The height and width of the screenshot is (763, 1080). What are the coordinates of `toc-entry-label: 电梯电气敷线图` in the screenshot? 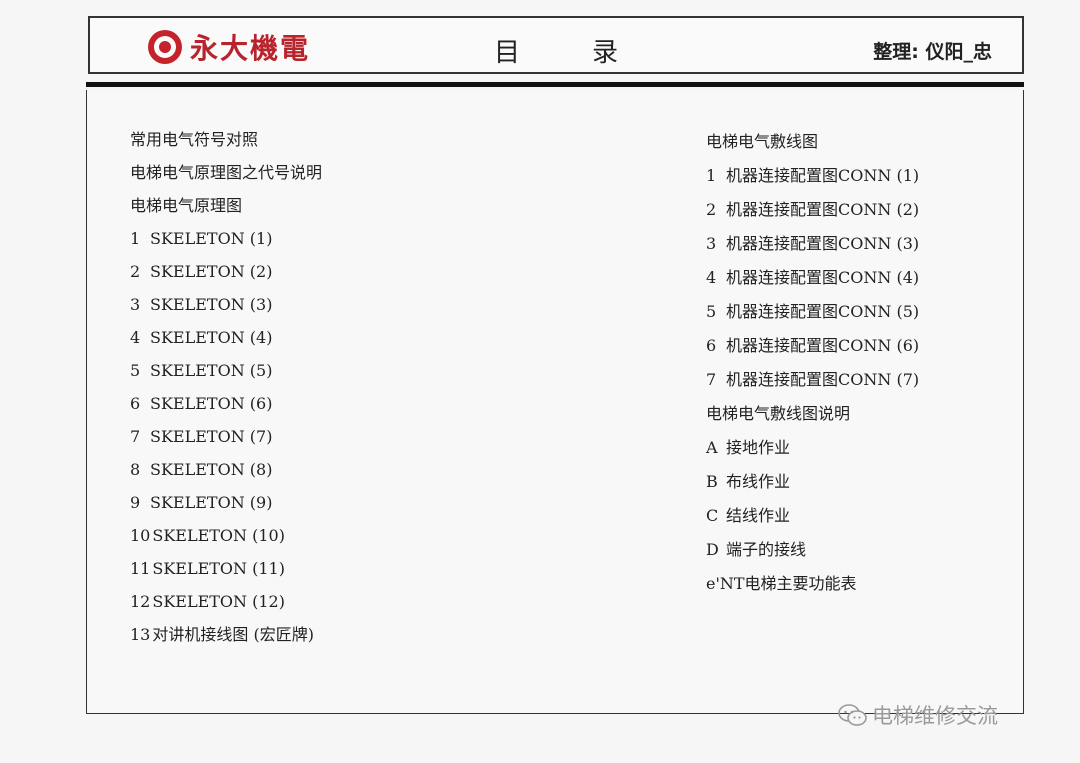 It's located at (762, 141).